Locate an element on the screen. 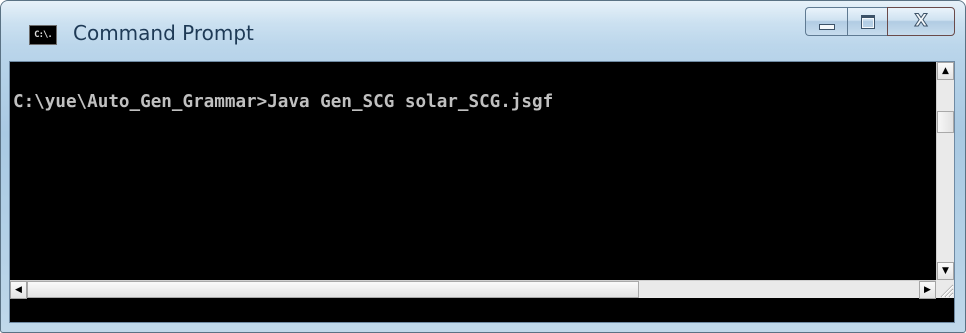  vertical-scrollbar: ▲ ▼ is located at coordinates (945, 171).